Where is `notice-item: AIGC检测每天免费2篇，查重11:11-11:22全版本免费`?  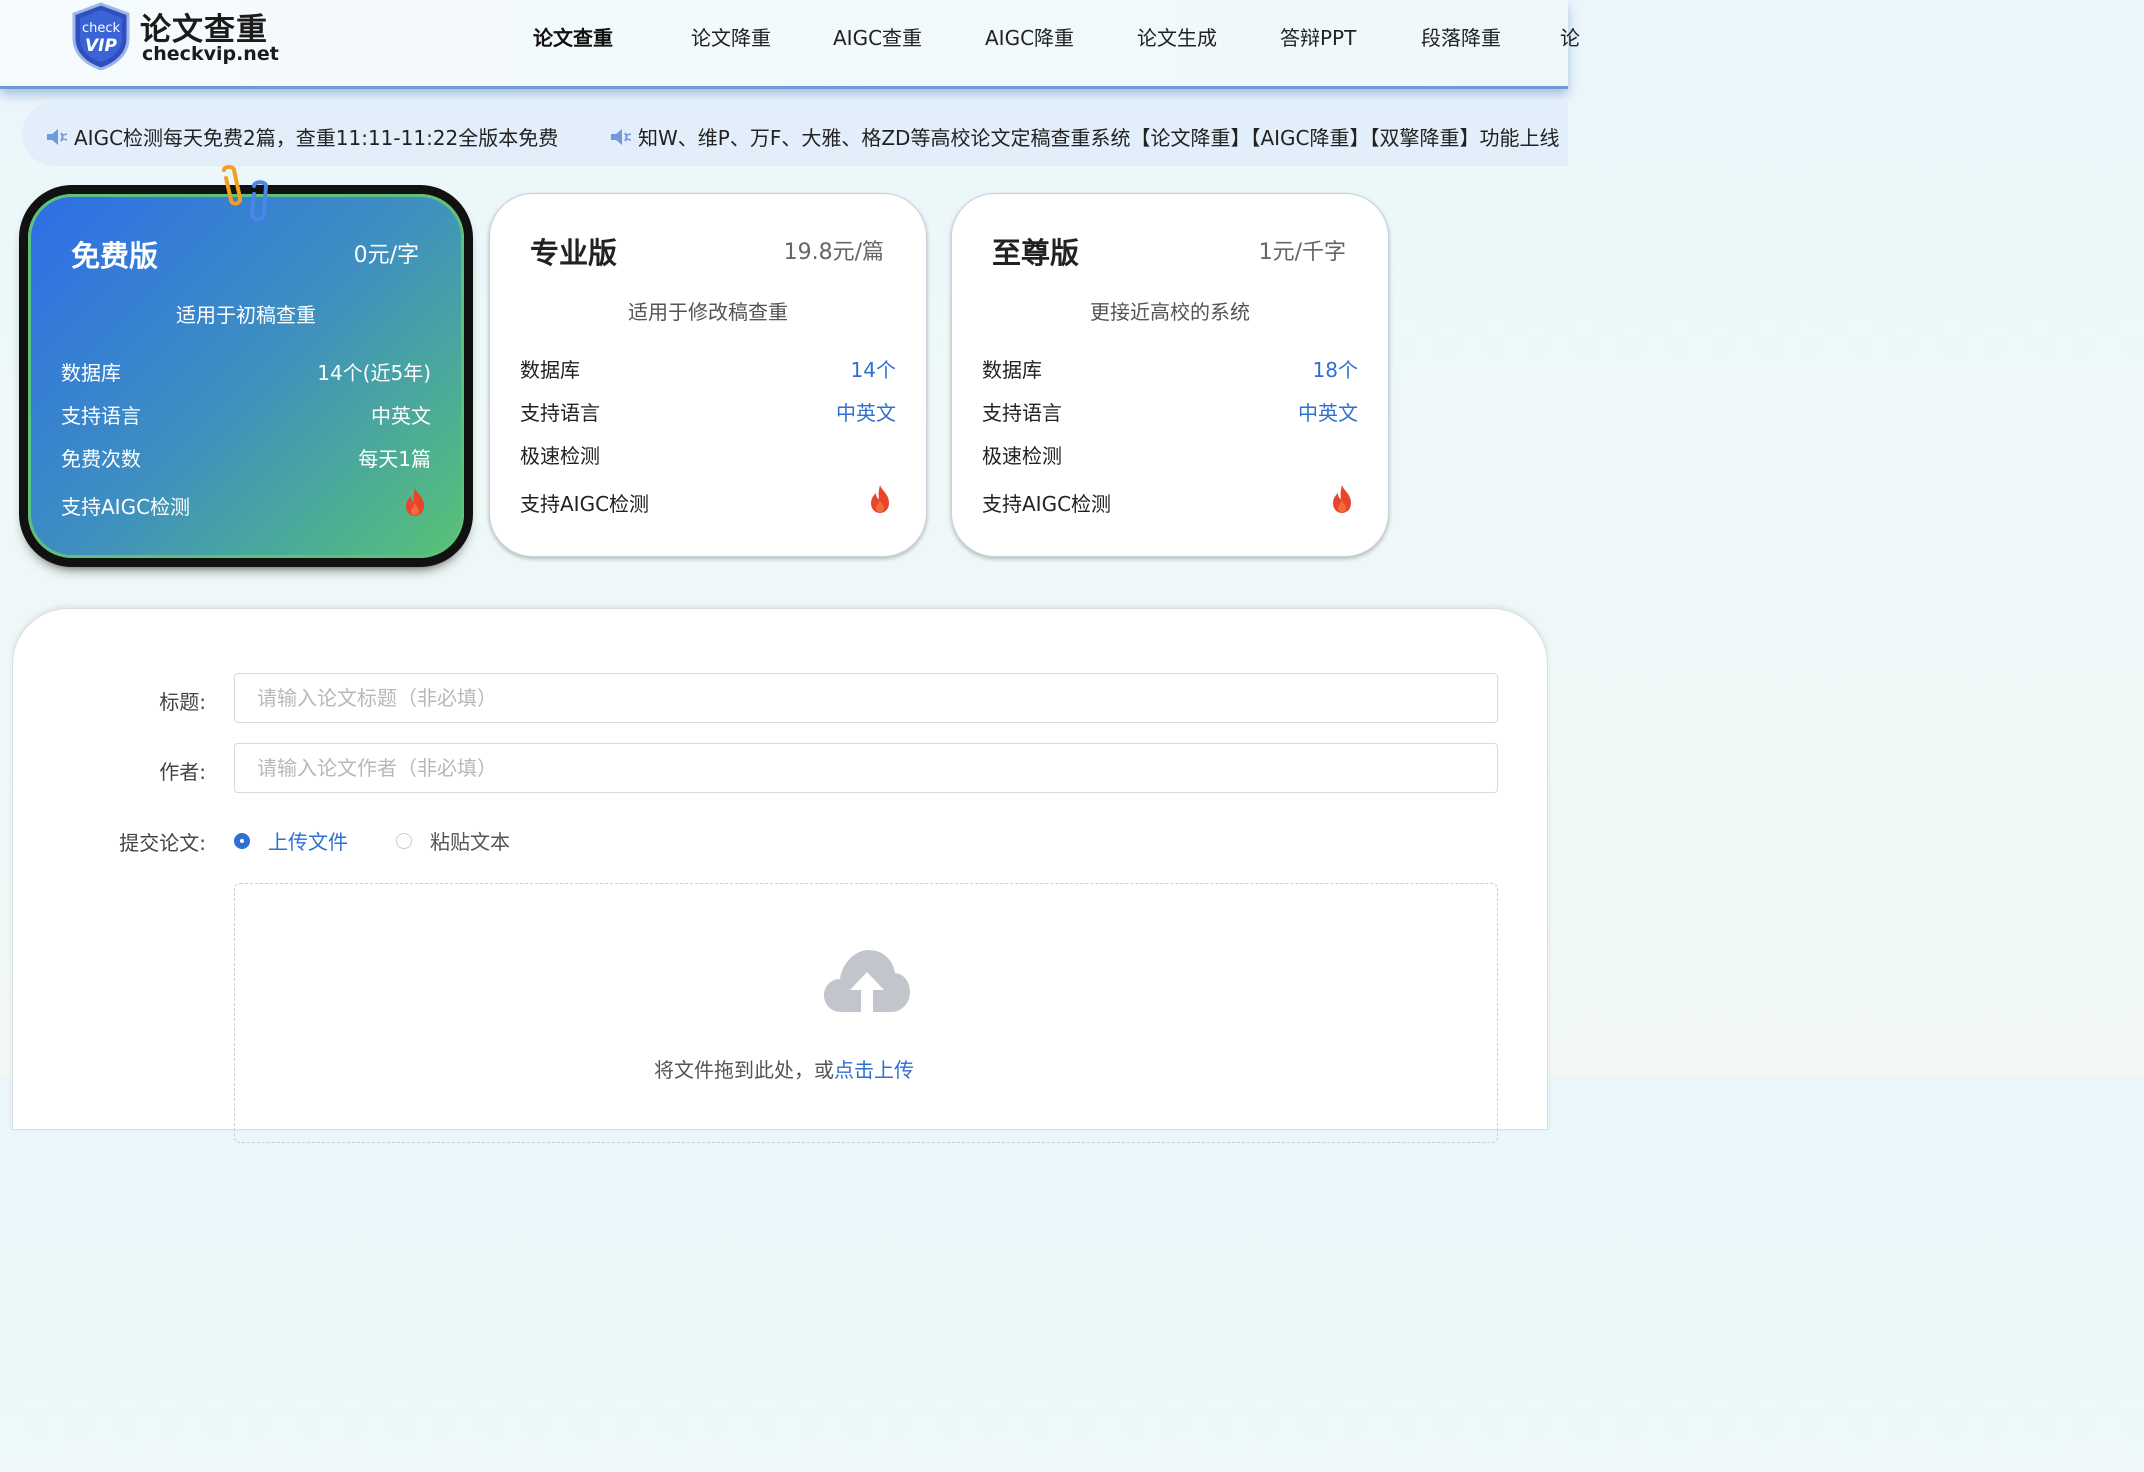
notice-item: AIGC检测每天免费2篇，查重11:11-11:22全版本免费 is located at coordinates (302, 136).